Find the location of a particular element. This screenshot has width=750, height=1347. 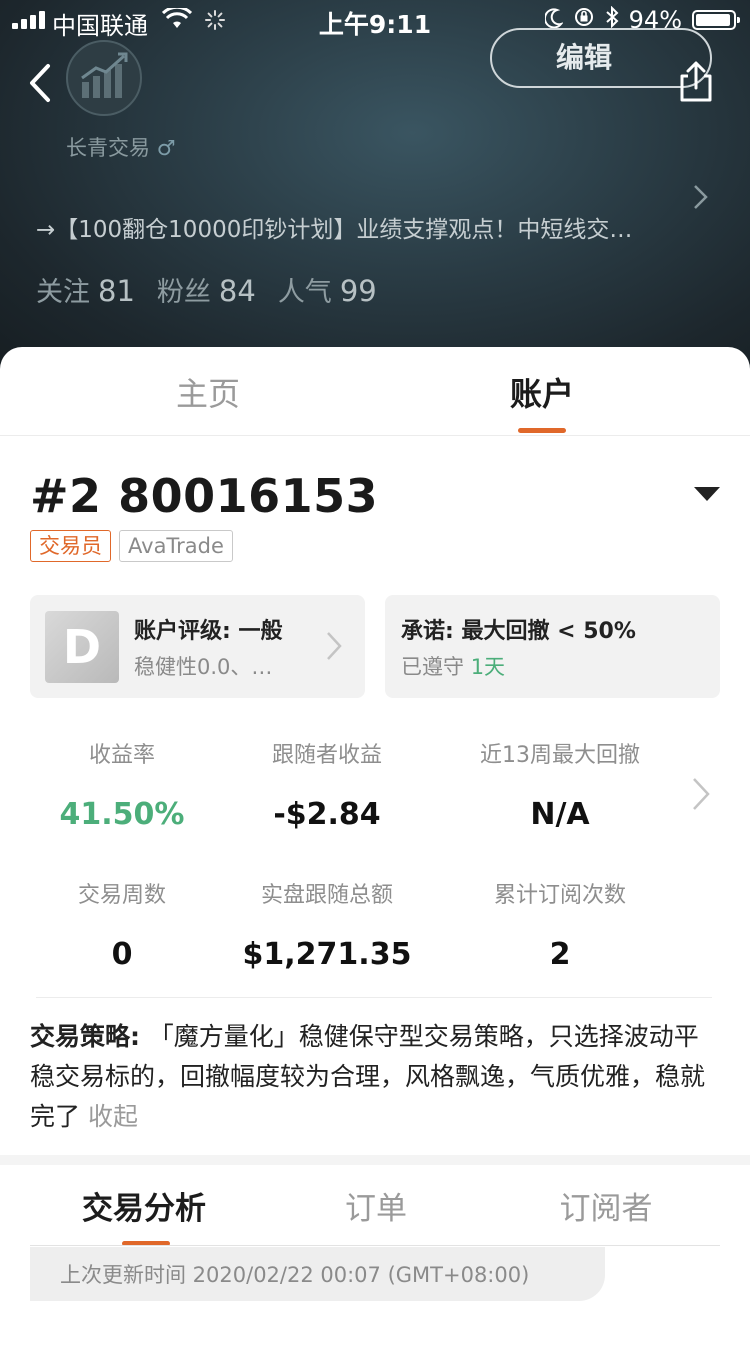

username-text: 长青交易 is located at coordinates (108, 148).